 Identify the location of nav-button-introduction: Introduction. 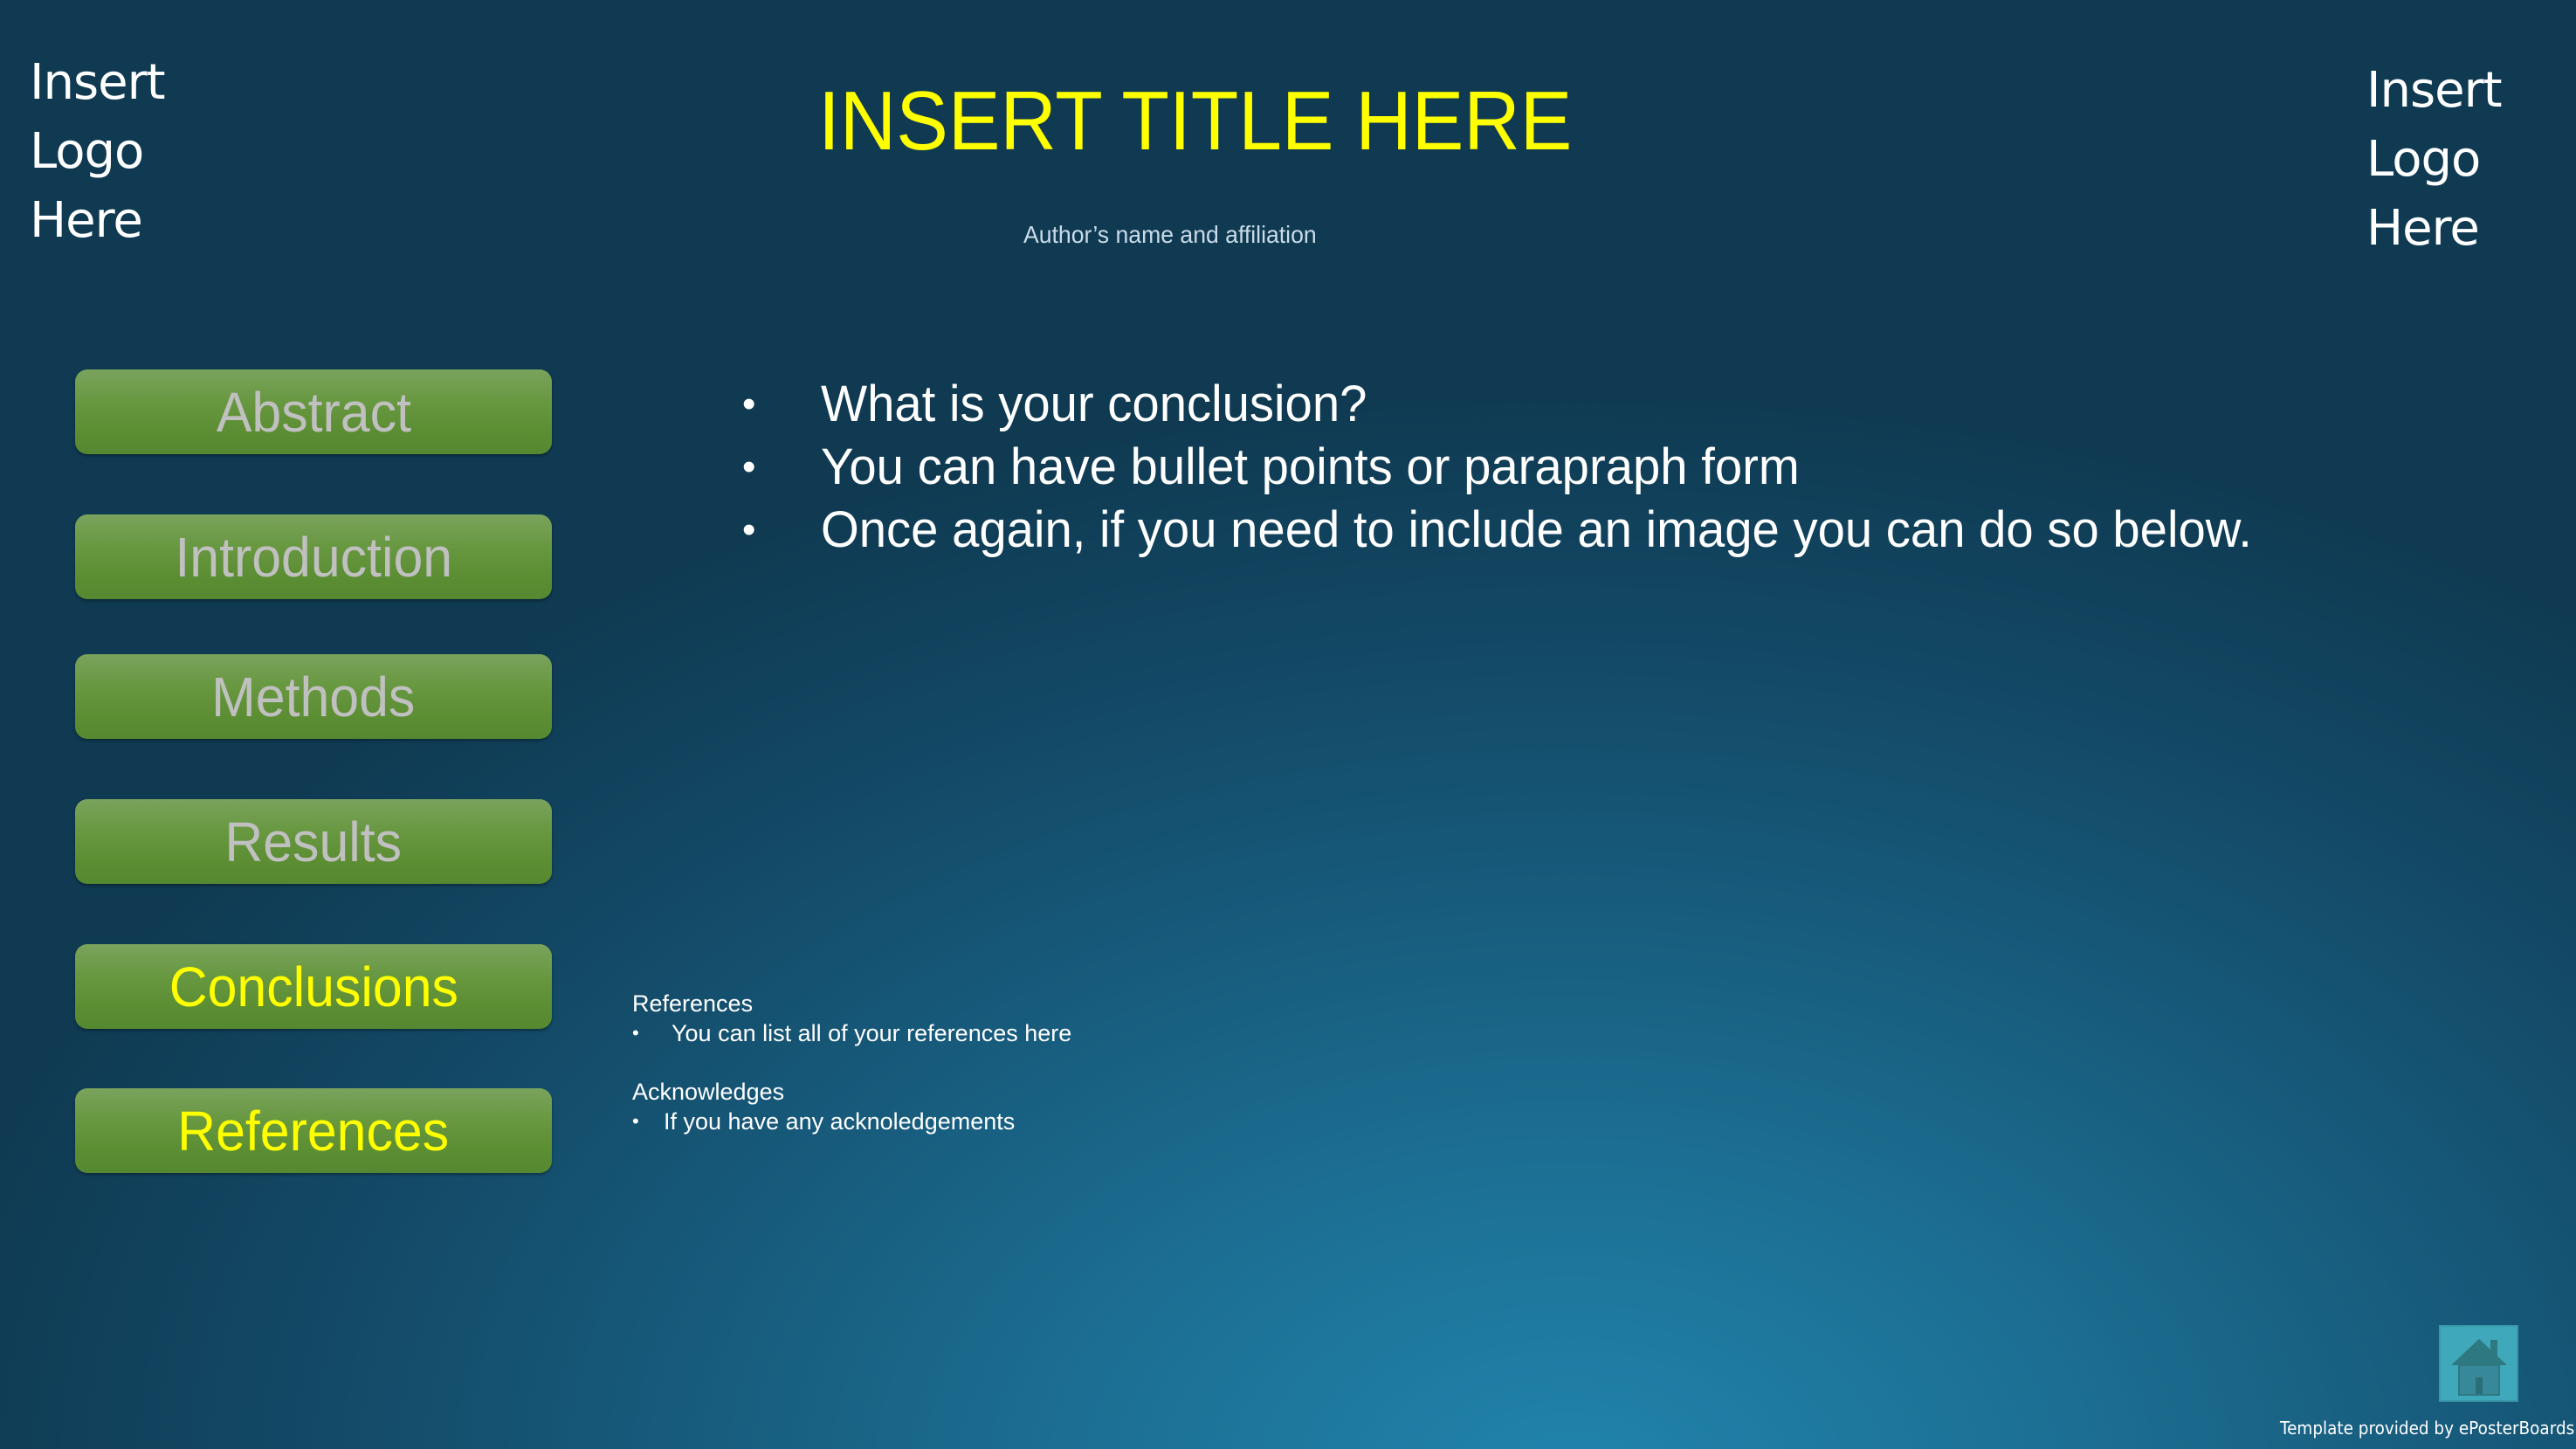
(313, 556).